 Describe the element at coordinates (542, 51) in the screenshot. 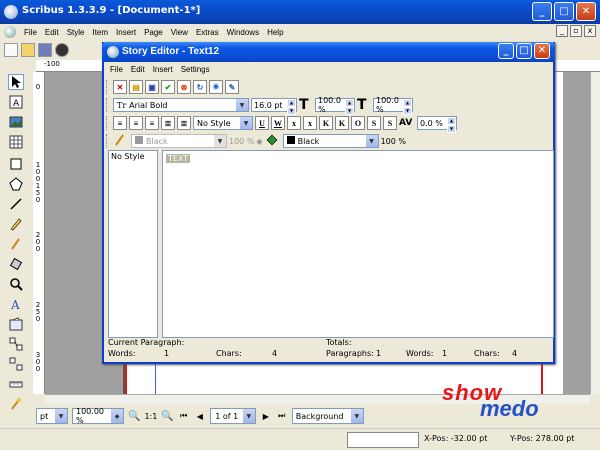

I see `se-close-button: ✕` at that location.